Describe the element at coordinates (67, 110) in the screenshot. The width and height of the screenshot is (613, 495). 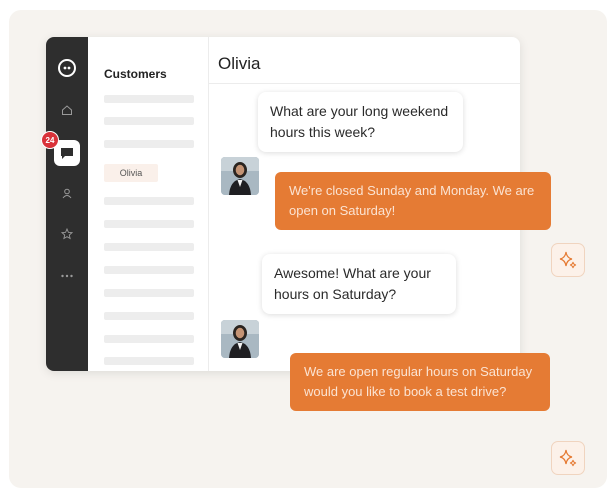
I see `home-icon` at that location.